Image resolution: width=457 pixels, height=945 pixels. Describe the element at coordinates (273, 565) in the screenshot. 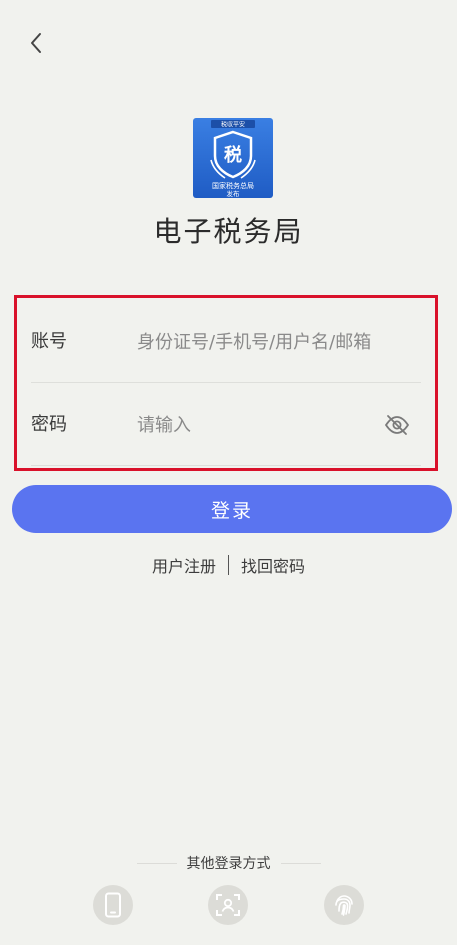

I see `recover-password-link: 找回密码` at that location.